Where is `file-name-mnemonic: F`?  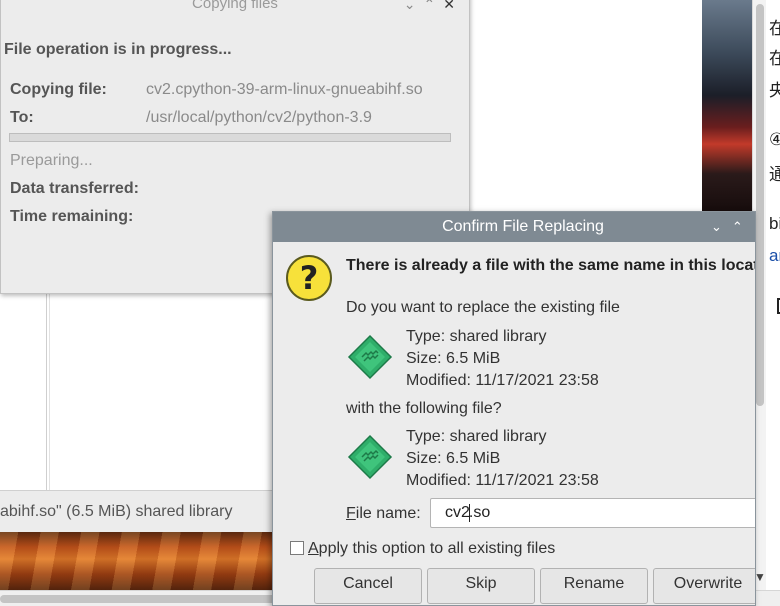
file-name-mnemonic: F is located at coordinates (351, 513).